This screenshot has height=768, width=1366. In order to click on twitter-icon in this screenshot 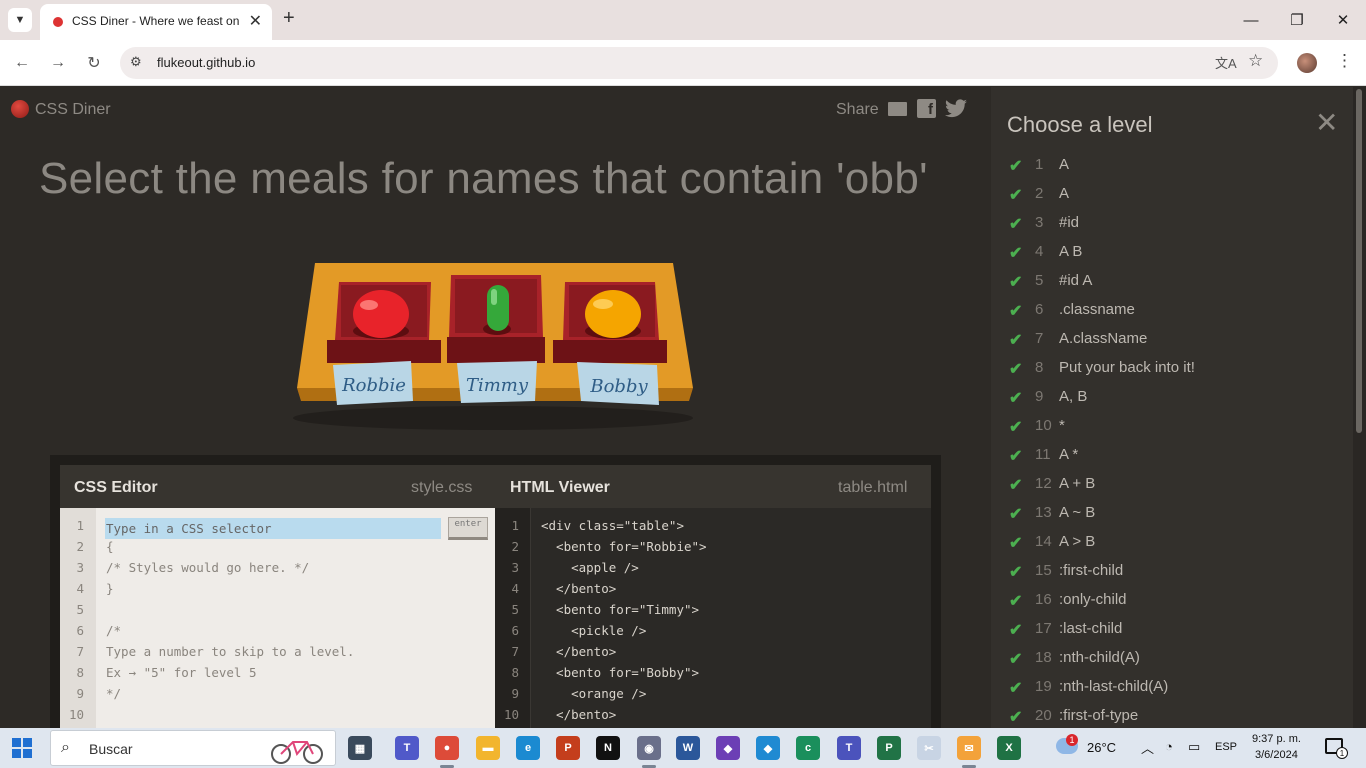, I will do `click(956, 109)`.